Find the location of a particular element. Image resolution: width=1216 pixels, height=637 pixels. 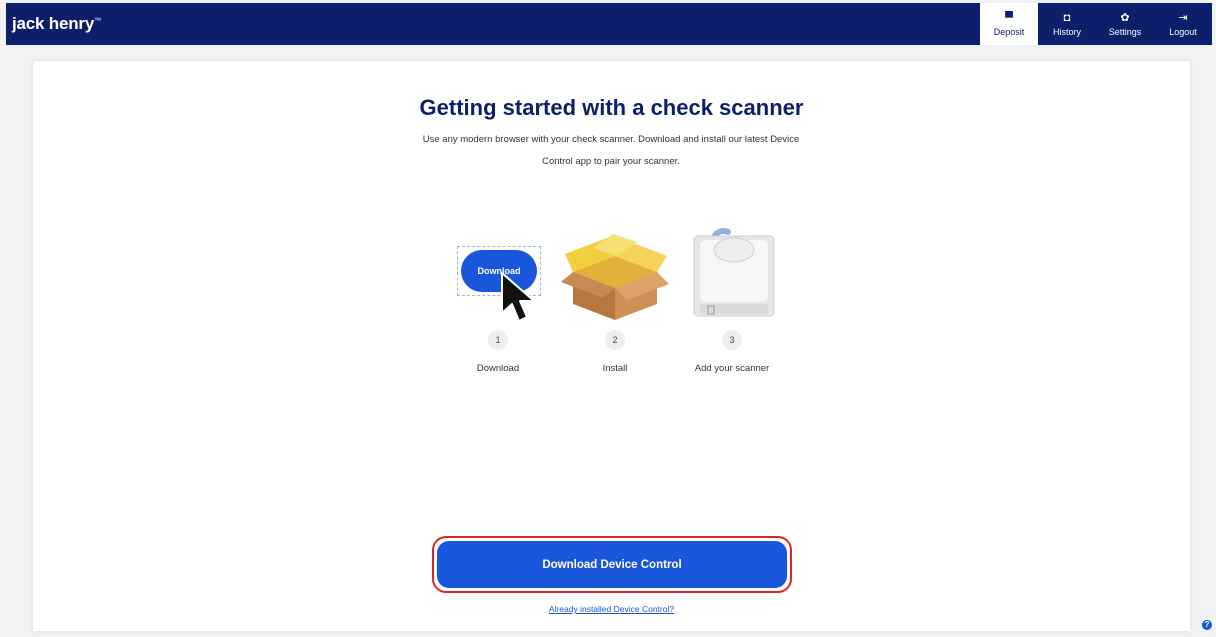

brand-logo: jack henry™ is located at coordinates (56, 24).